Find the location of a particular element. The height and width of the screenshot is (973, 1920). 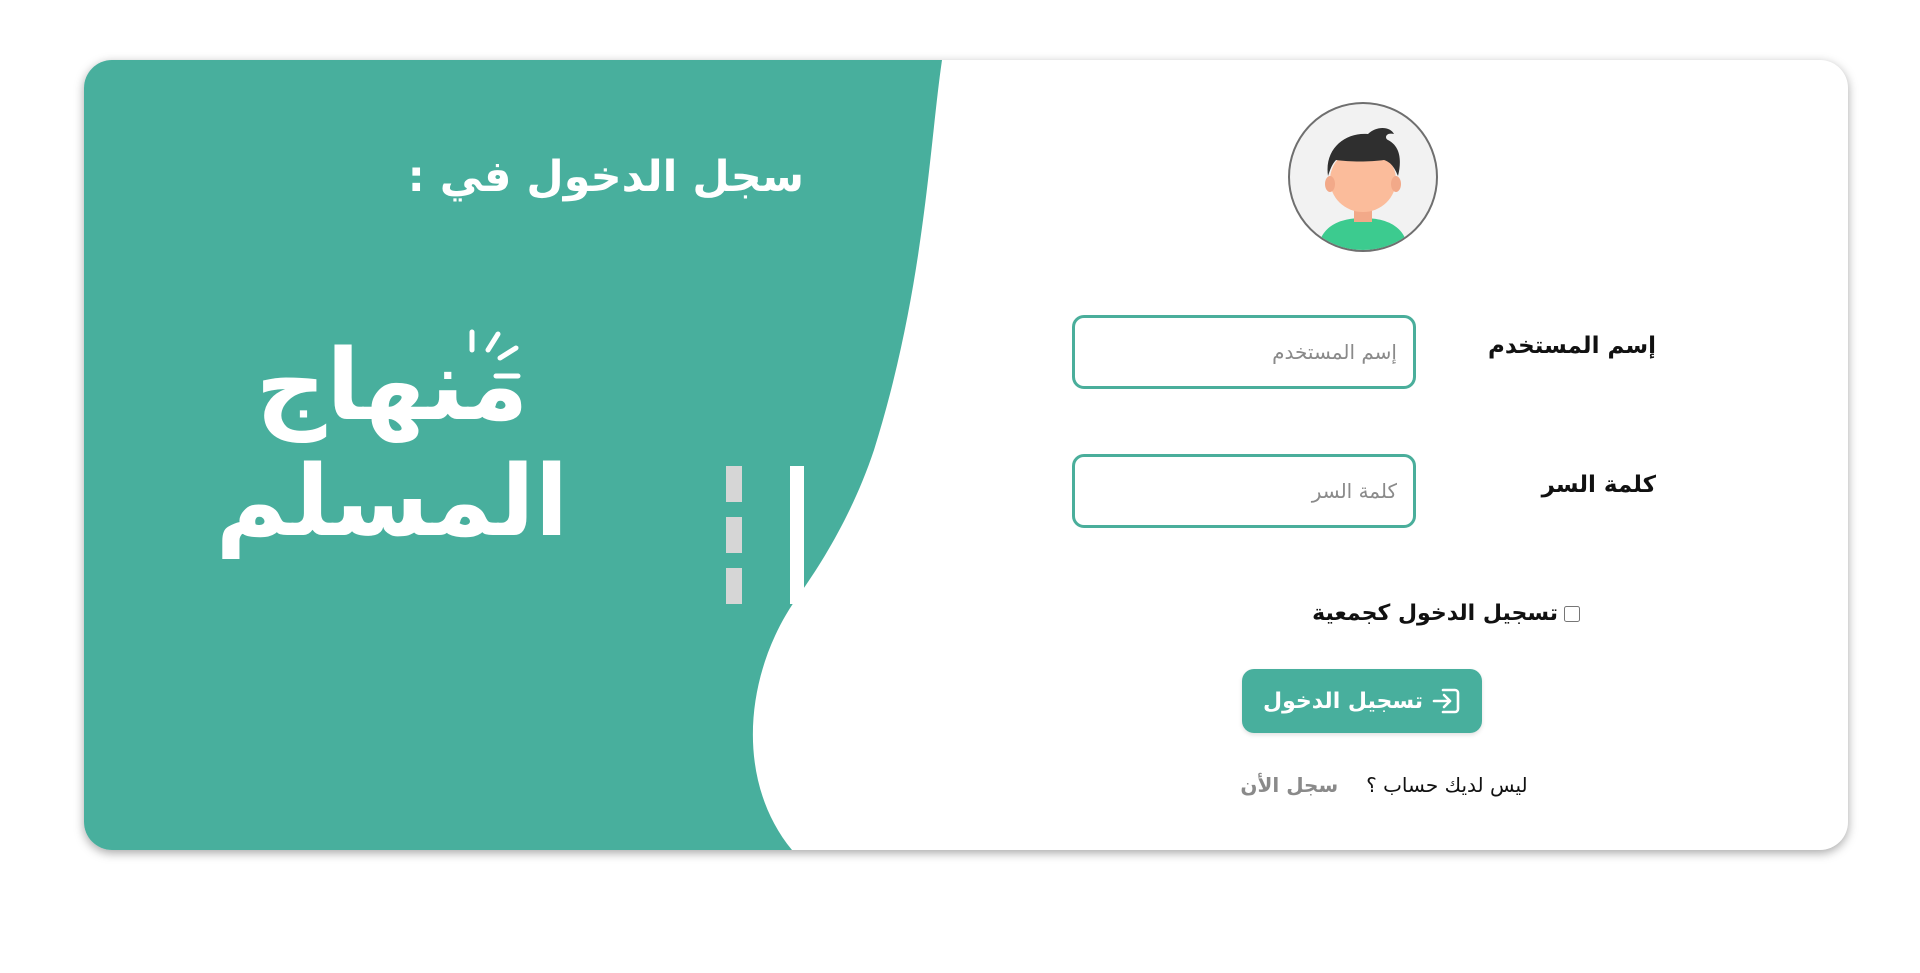

username-label: إسم المستخدم is located at coordinates (1572, 346).